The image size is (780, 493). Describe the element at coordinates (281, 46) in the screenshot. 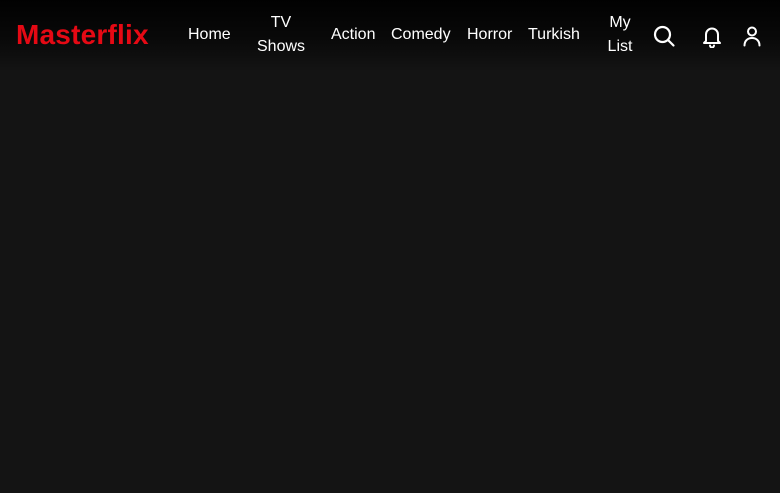

I see `nav-tv-shows-label-line2: Shows` at that location.